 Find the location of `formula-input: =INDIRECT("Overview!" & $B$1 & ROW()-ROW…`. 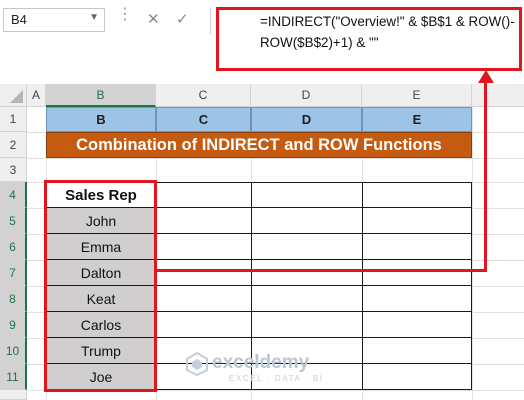

formula-input: =INDIRECT("Overview!" & $B$1 & ROW()-ROW… is located at coordinates (391, 32).